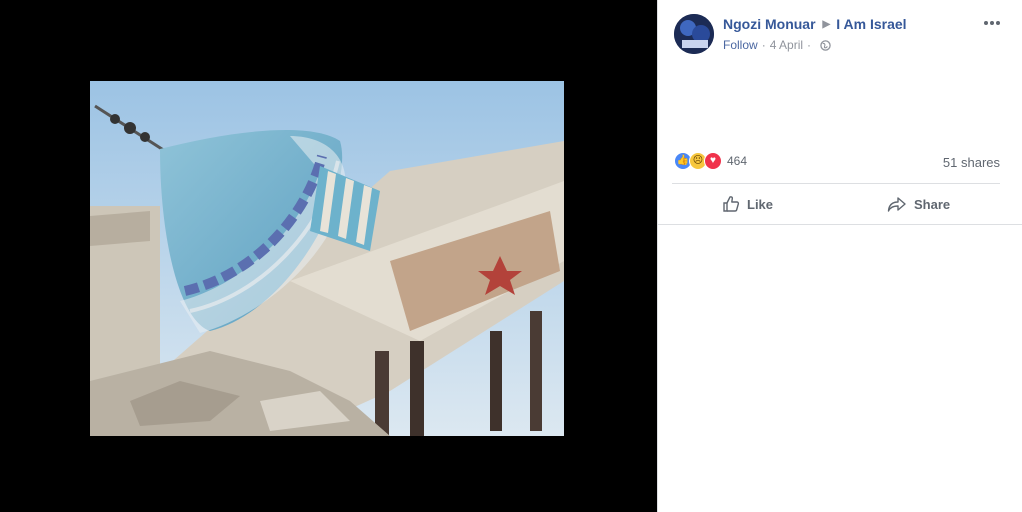 The height and width of the screenshot is (512, 1022). What do you see at coordinates (731, 204) in the screenshot?
I see `thumbs-up-icon` at bounding box center [731, 204].